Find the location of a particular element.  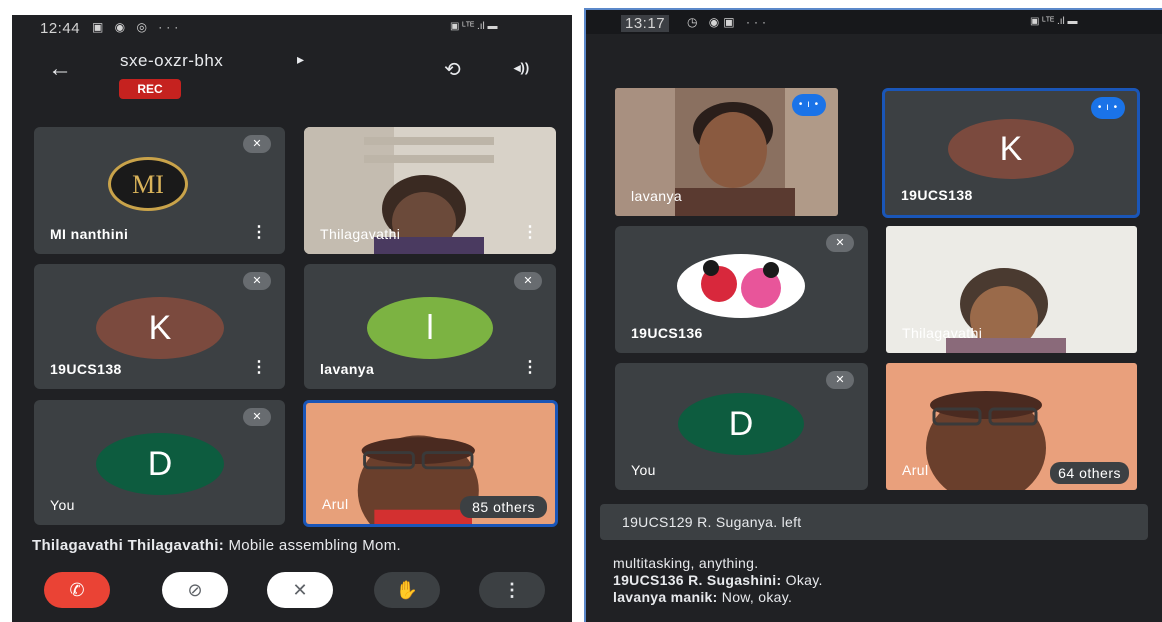

caption-text: Mobile assembling Mom. is located at coordinates (312, 545).